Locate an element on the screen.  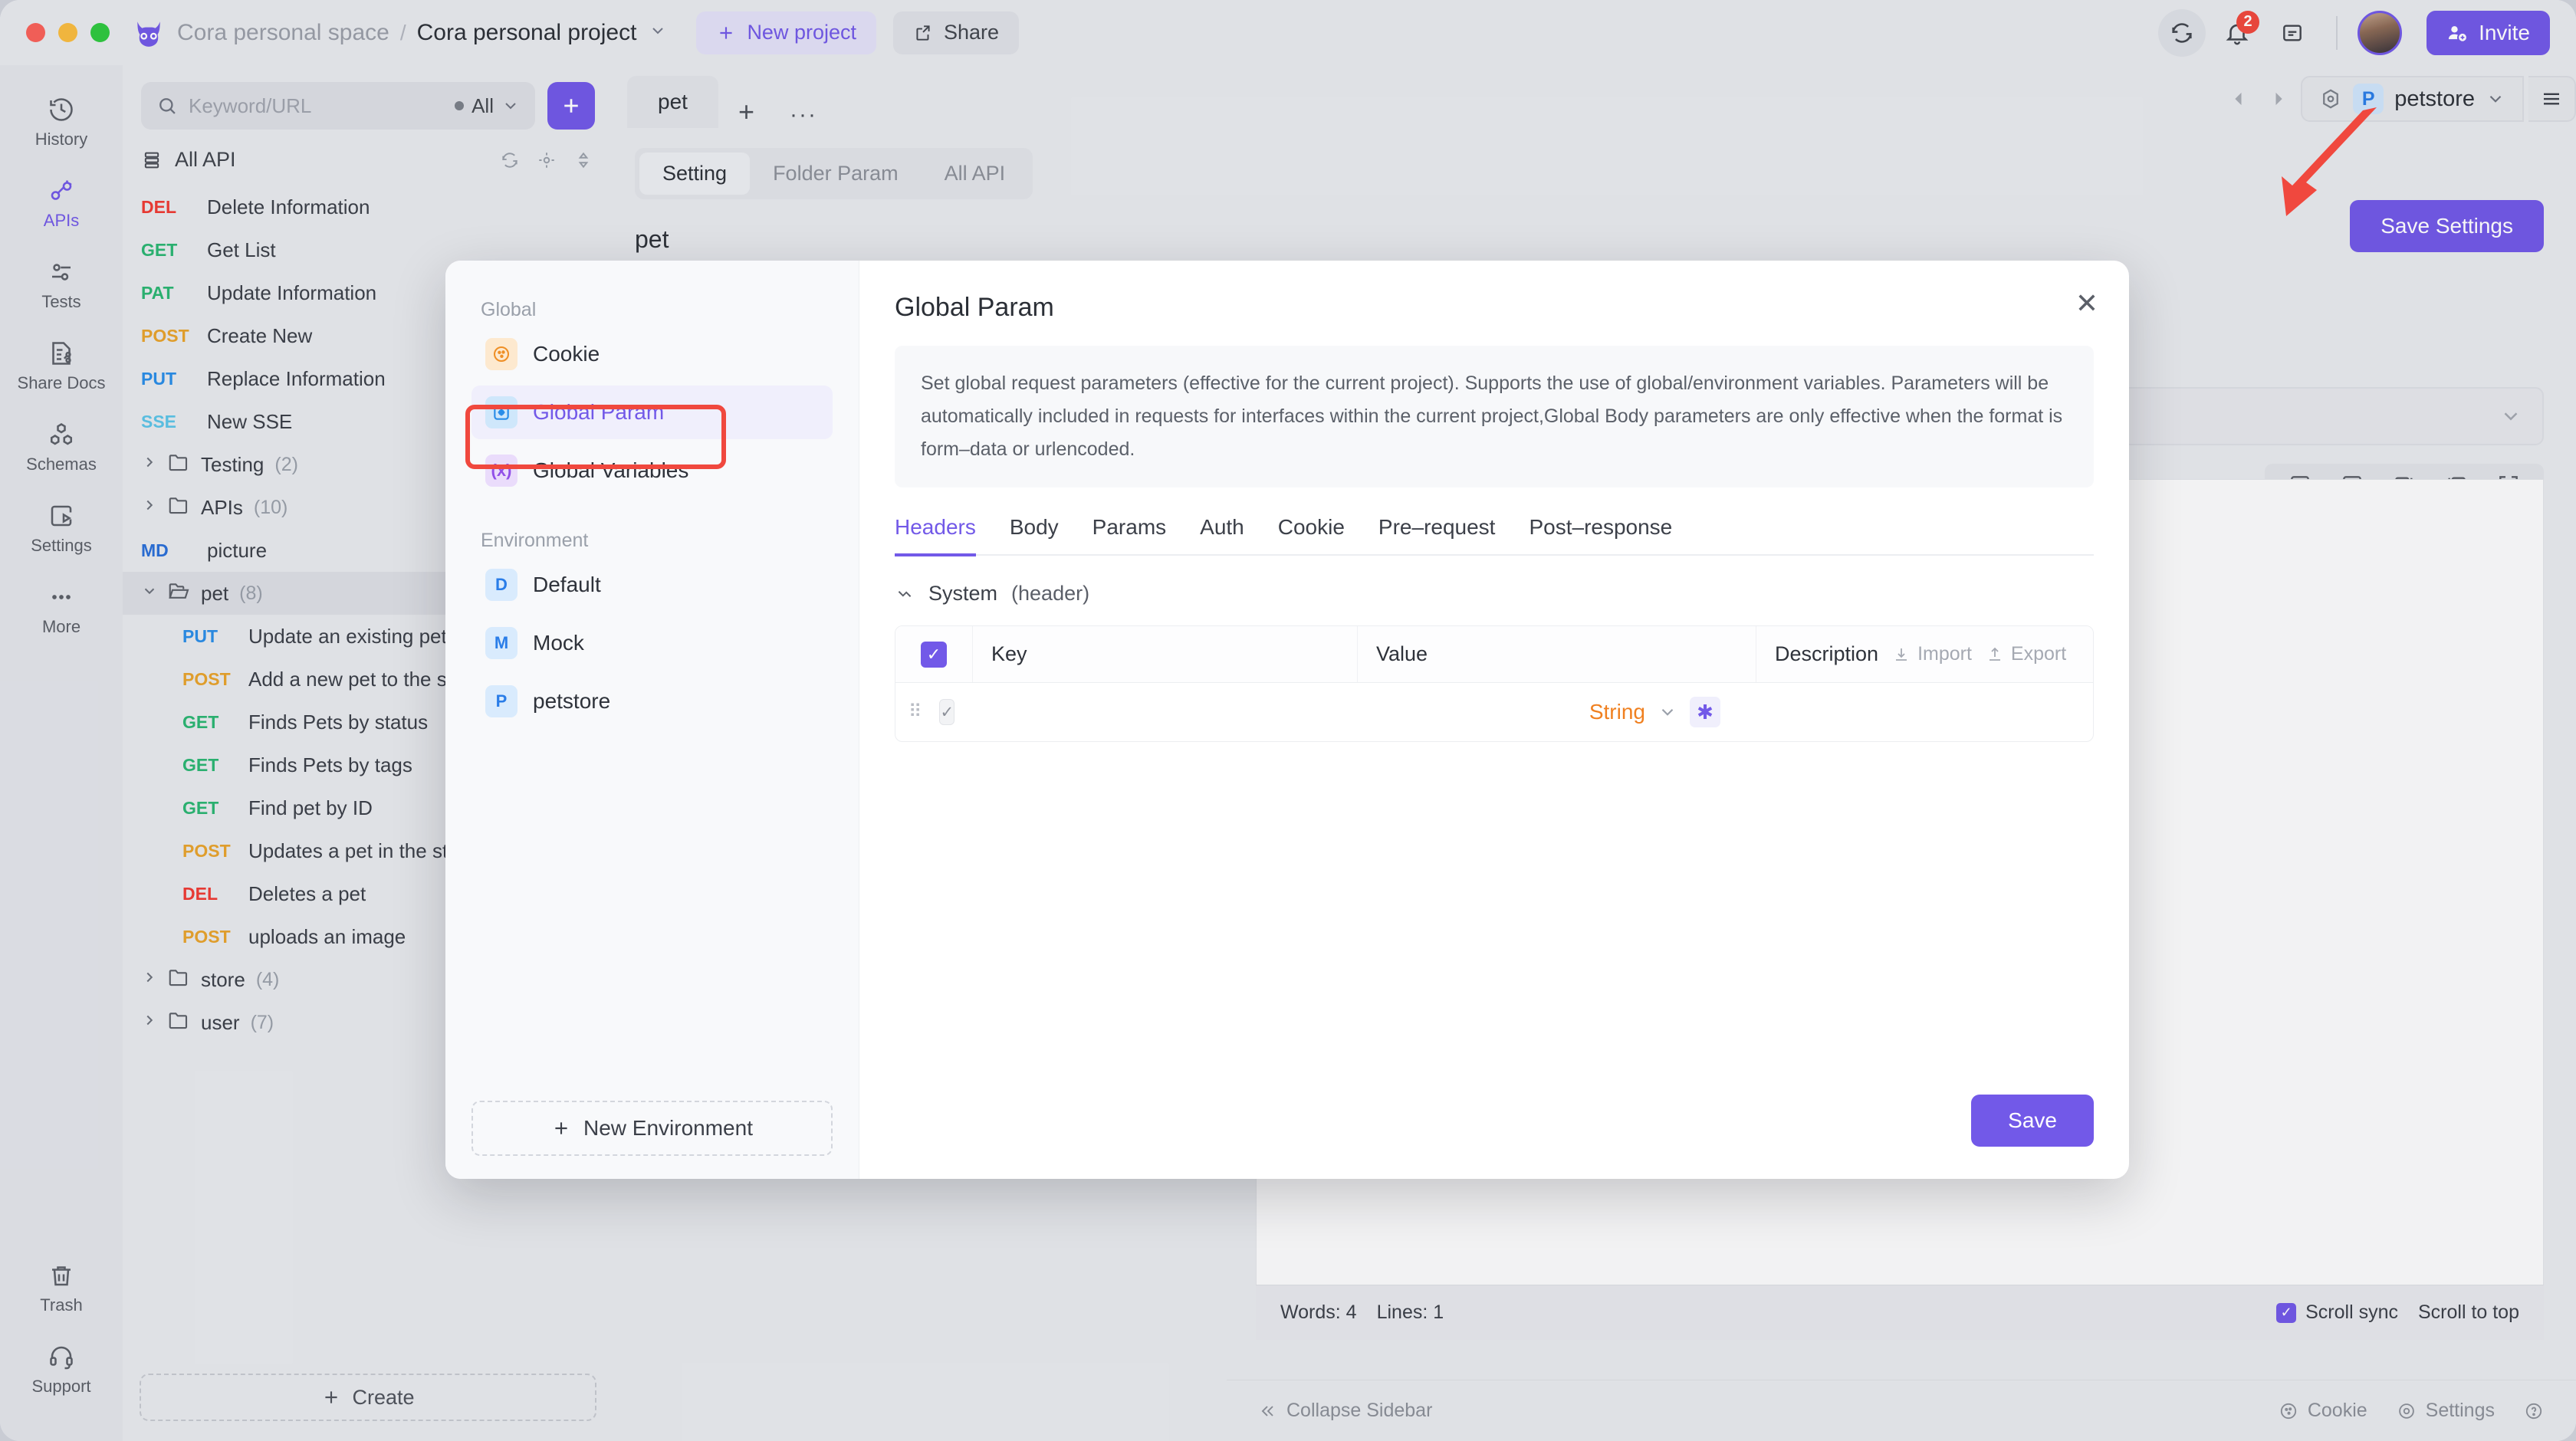
checkbox-checked-icon: ✓ is located at coordinates (934, 654).